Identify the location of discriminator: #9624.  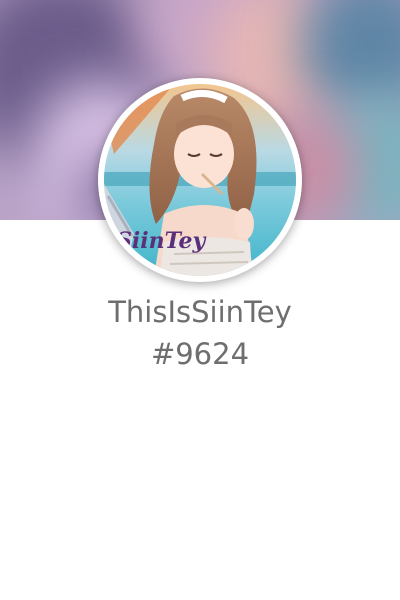
(200, 354).